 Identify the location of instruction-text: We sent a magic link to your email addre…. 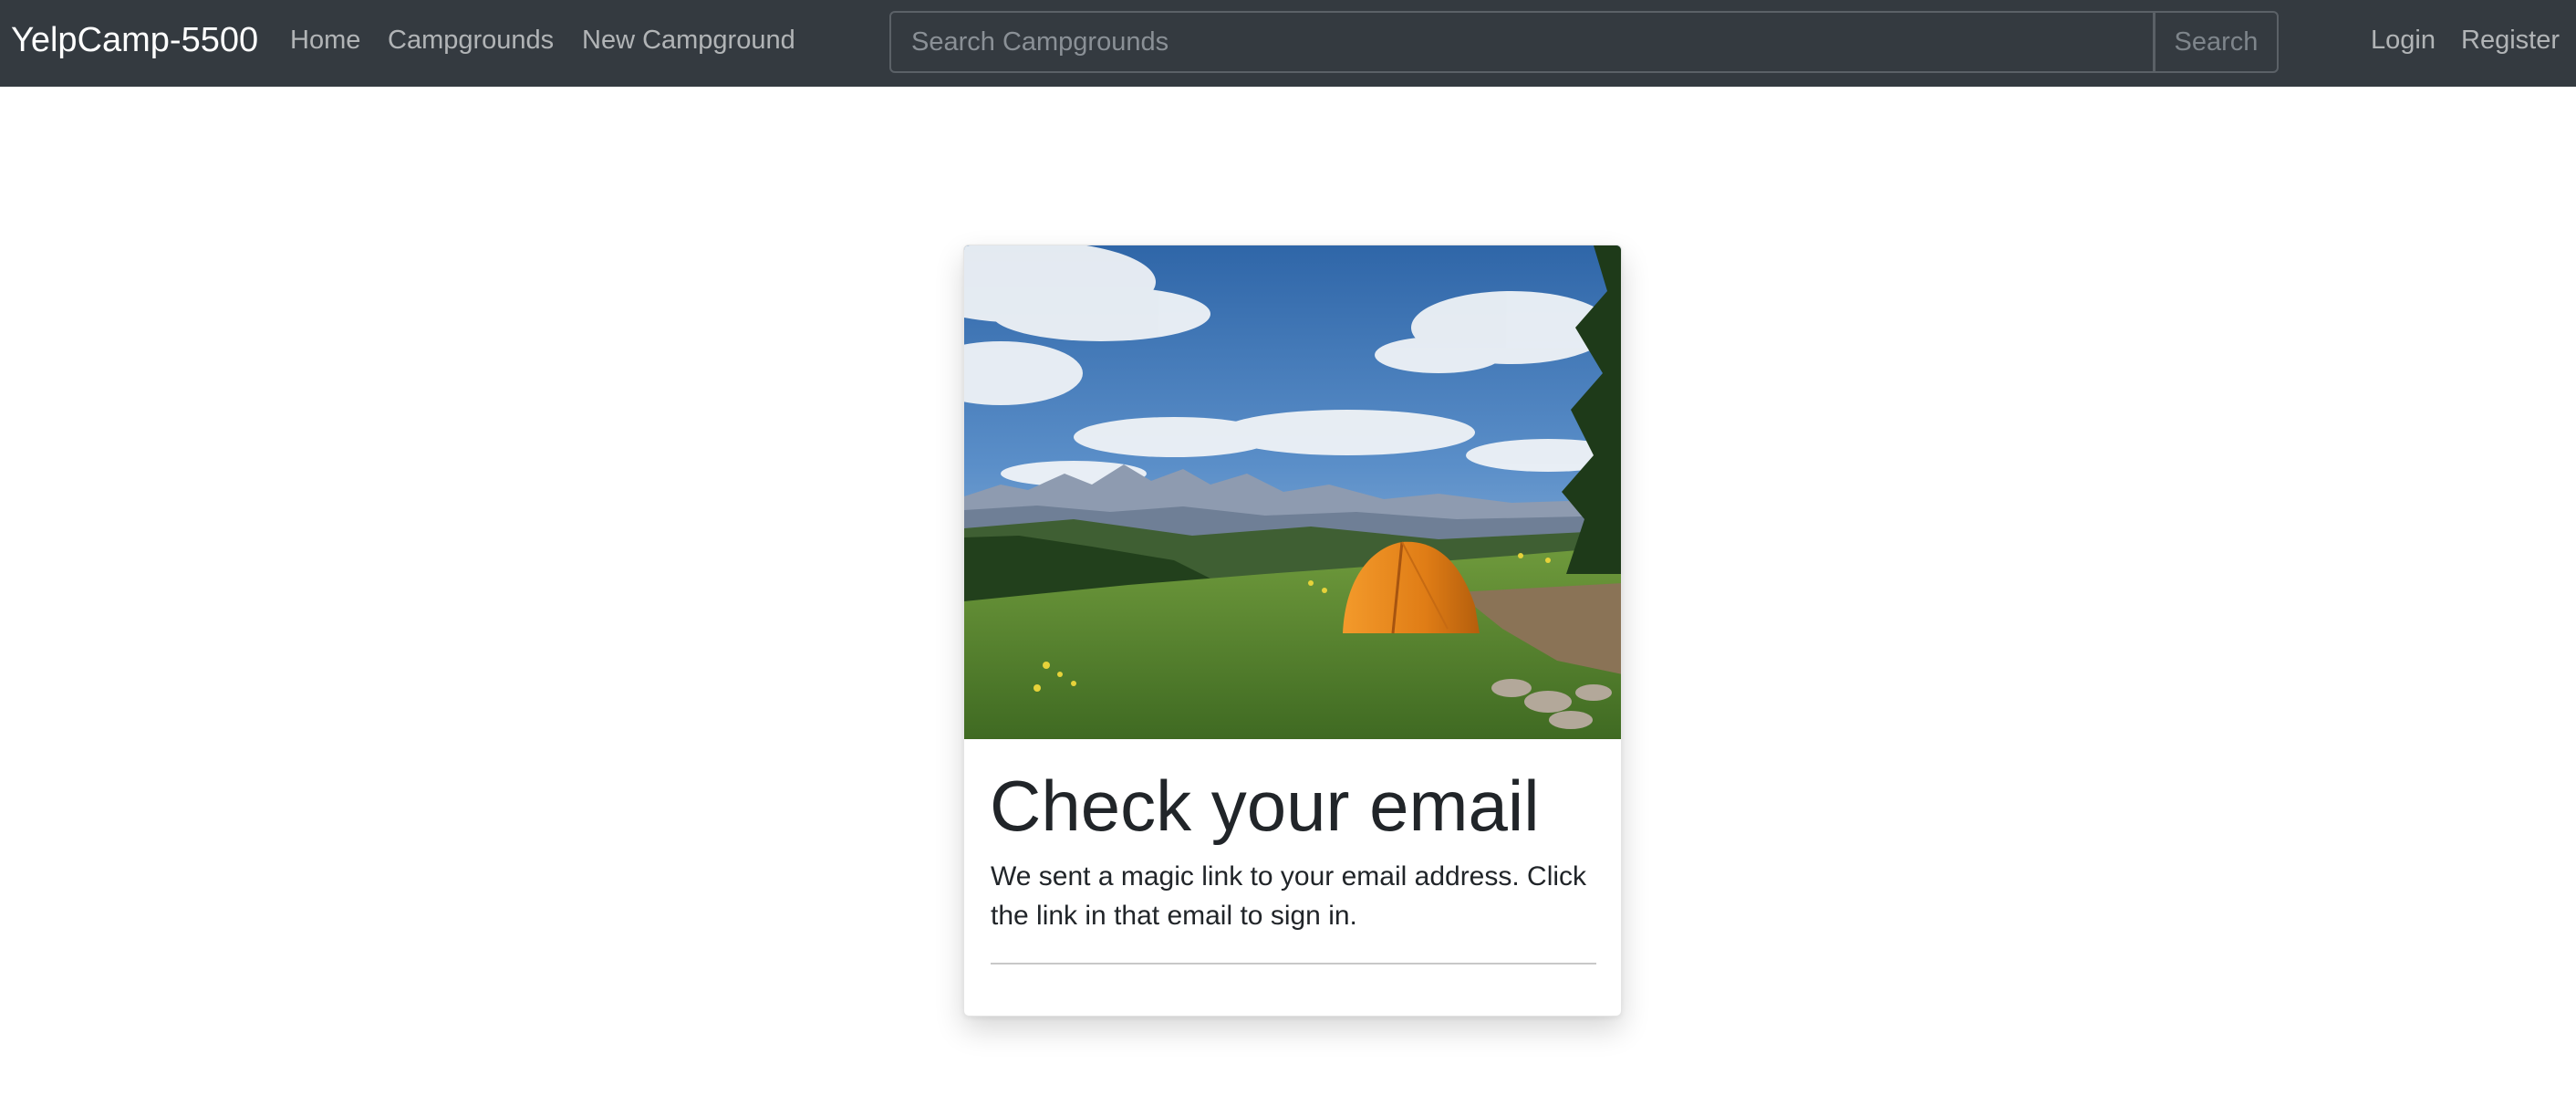
(1289, 896).